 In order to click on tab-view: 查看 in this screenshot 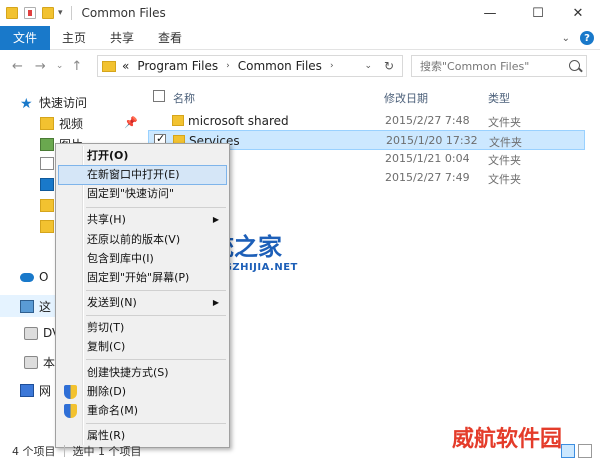, I will do `click(170, 37)`.